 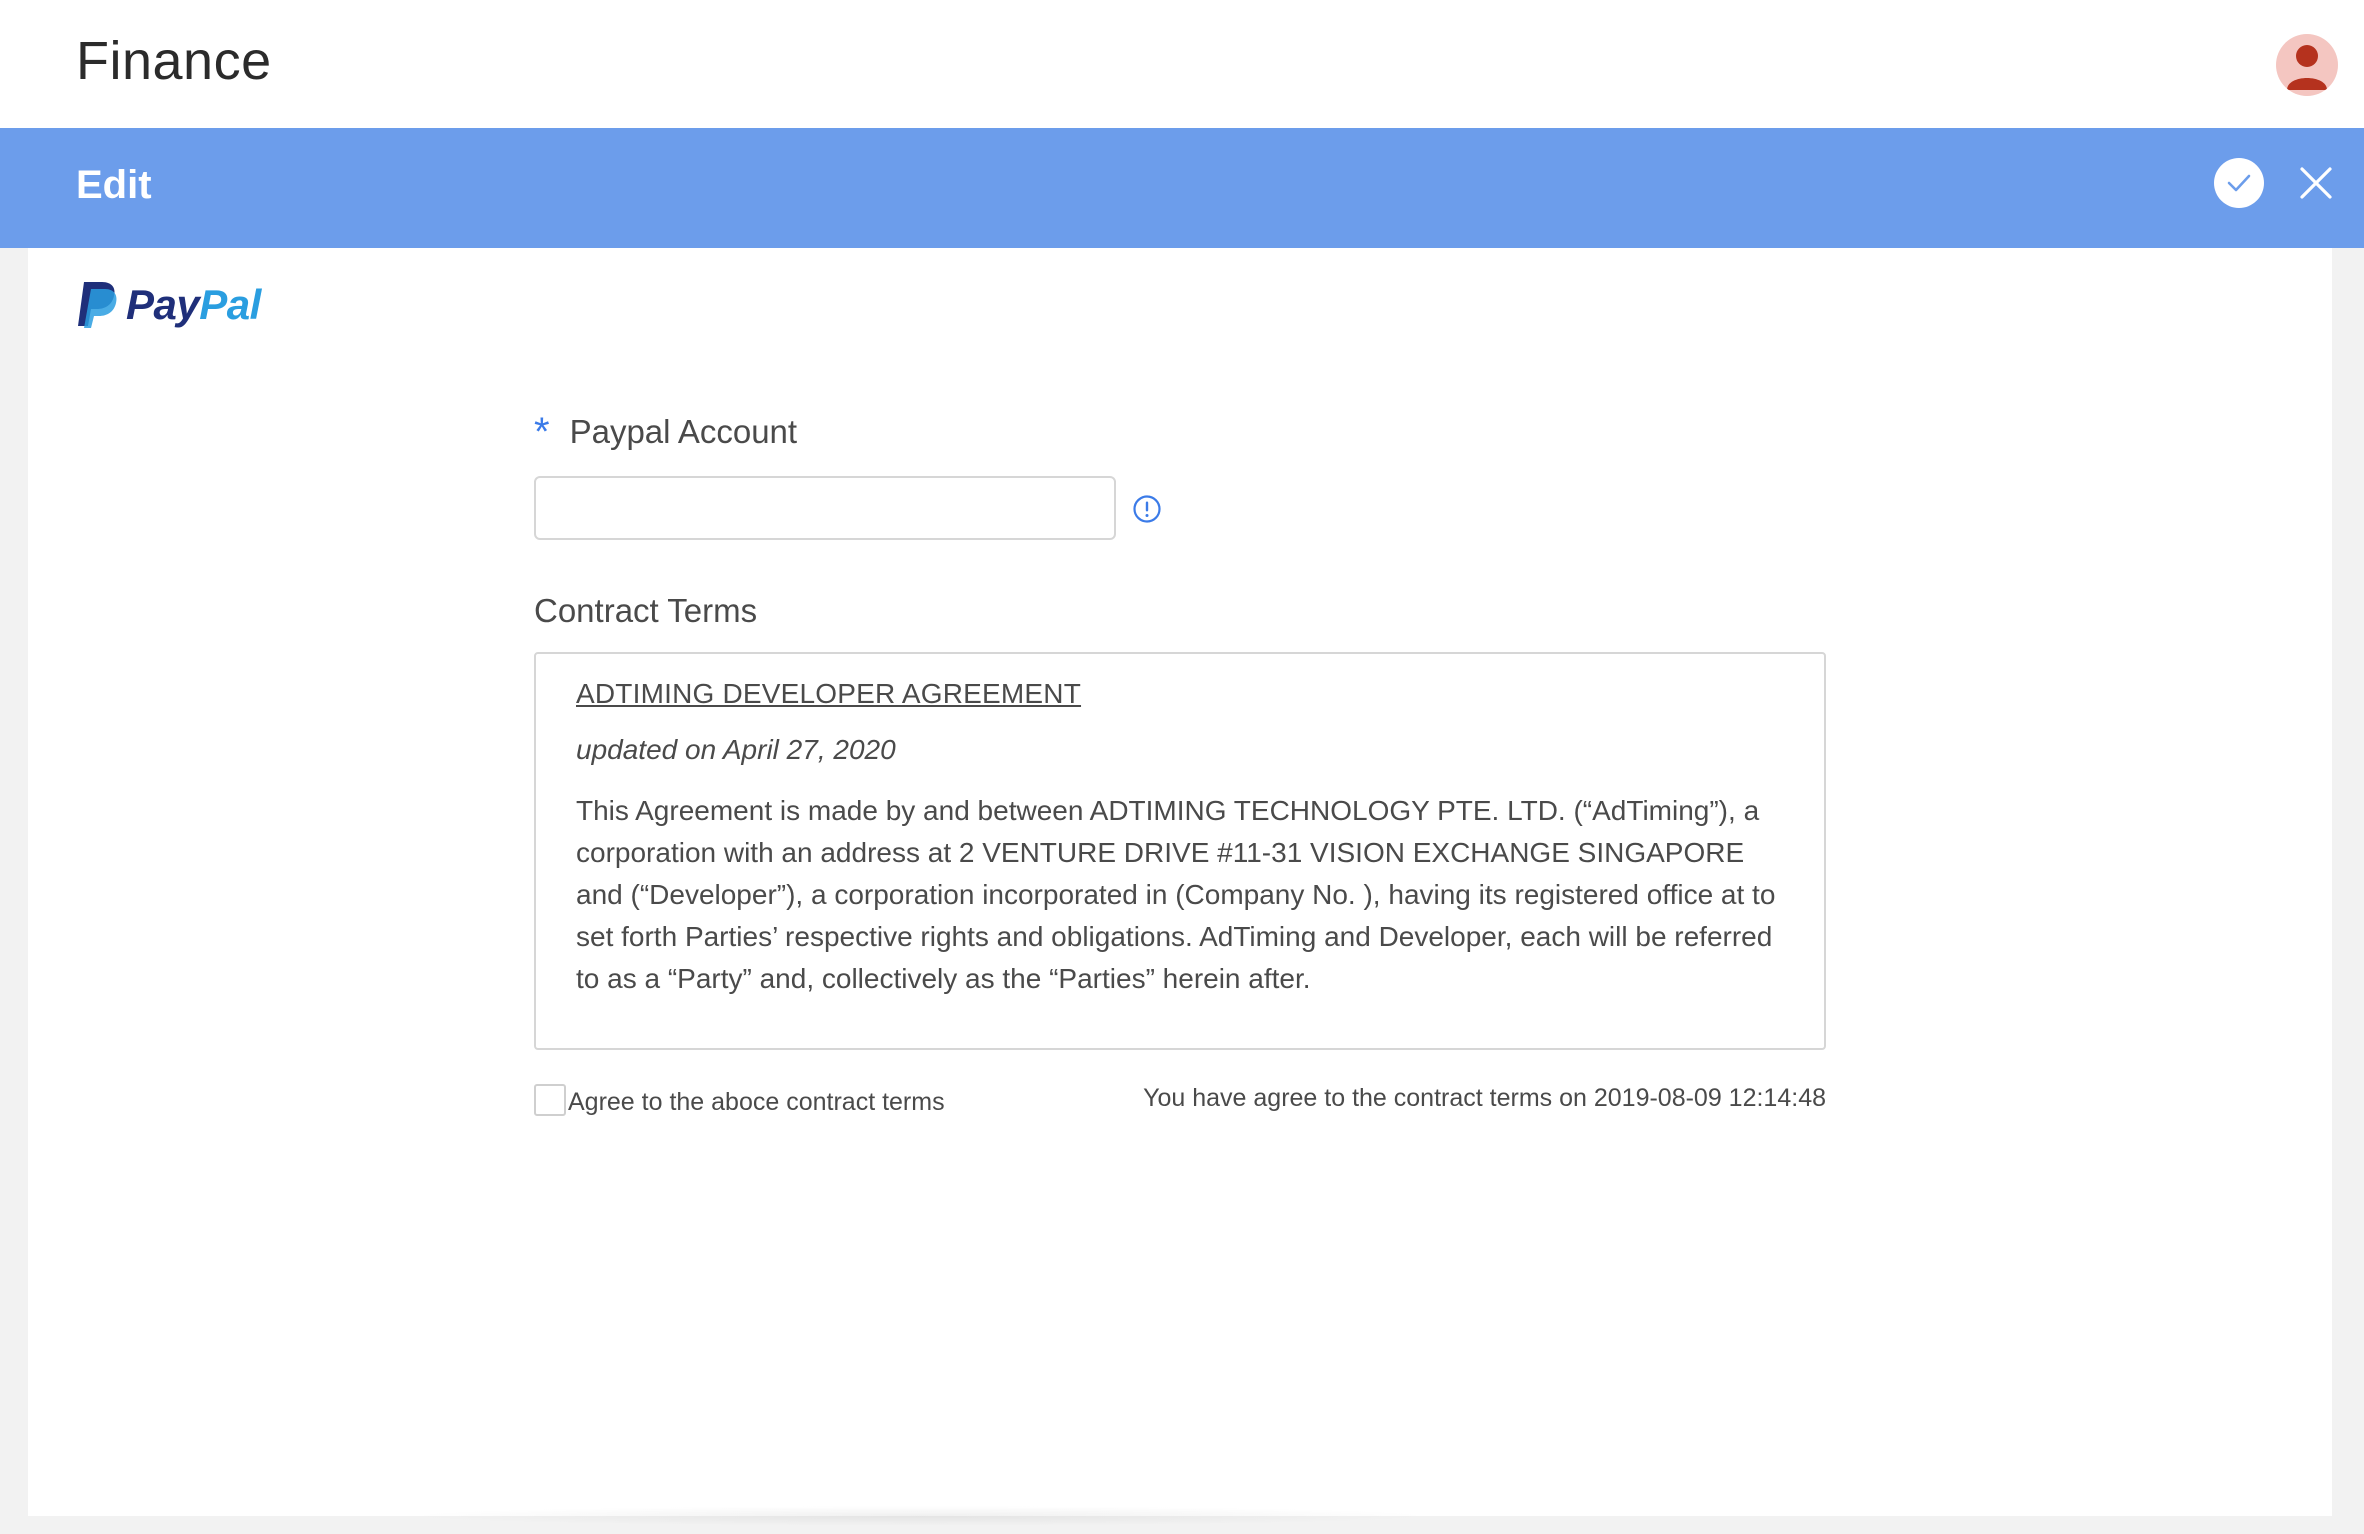 I want to click on user-avatar-icon, so click(x=2307, y=65).